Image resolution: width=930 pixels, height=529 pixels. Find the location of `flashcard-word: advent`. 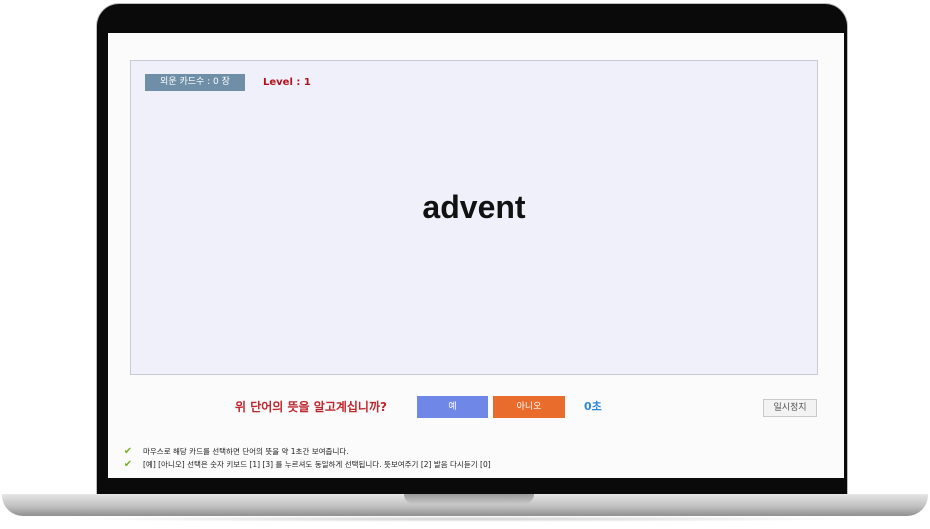

flashcard-word: advent is located at coordinates (474, 207).